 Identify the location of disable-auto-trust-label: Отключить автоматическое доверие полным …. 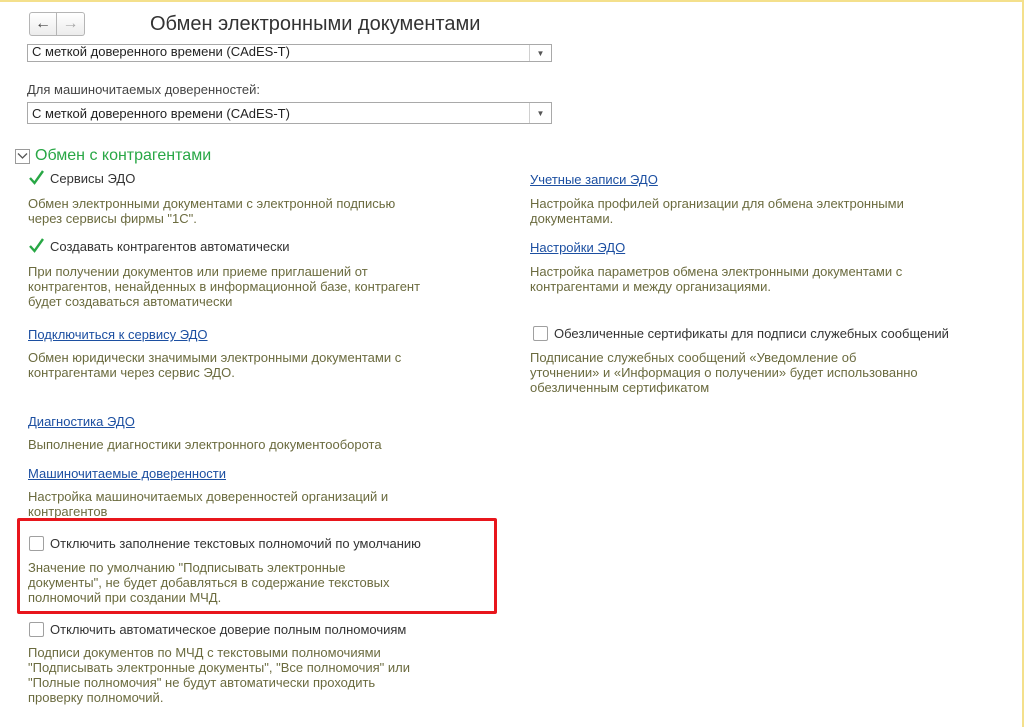
(228, 629).